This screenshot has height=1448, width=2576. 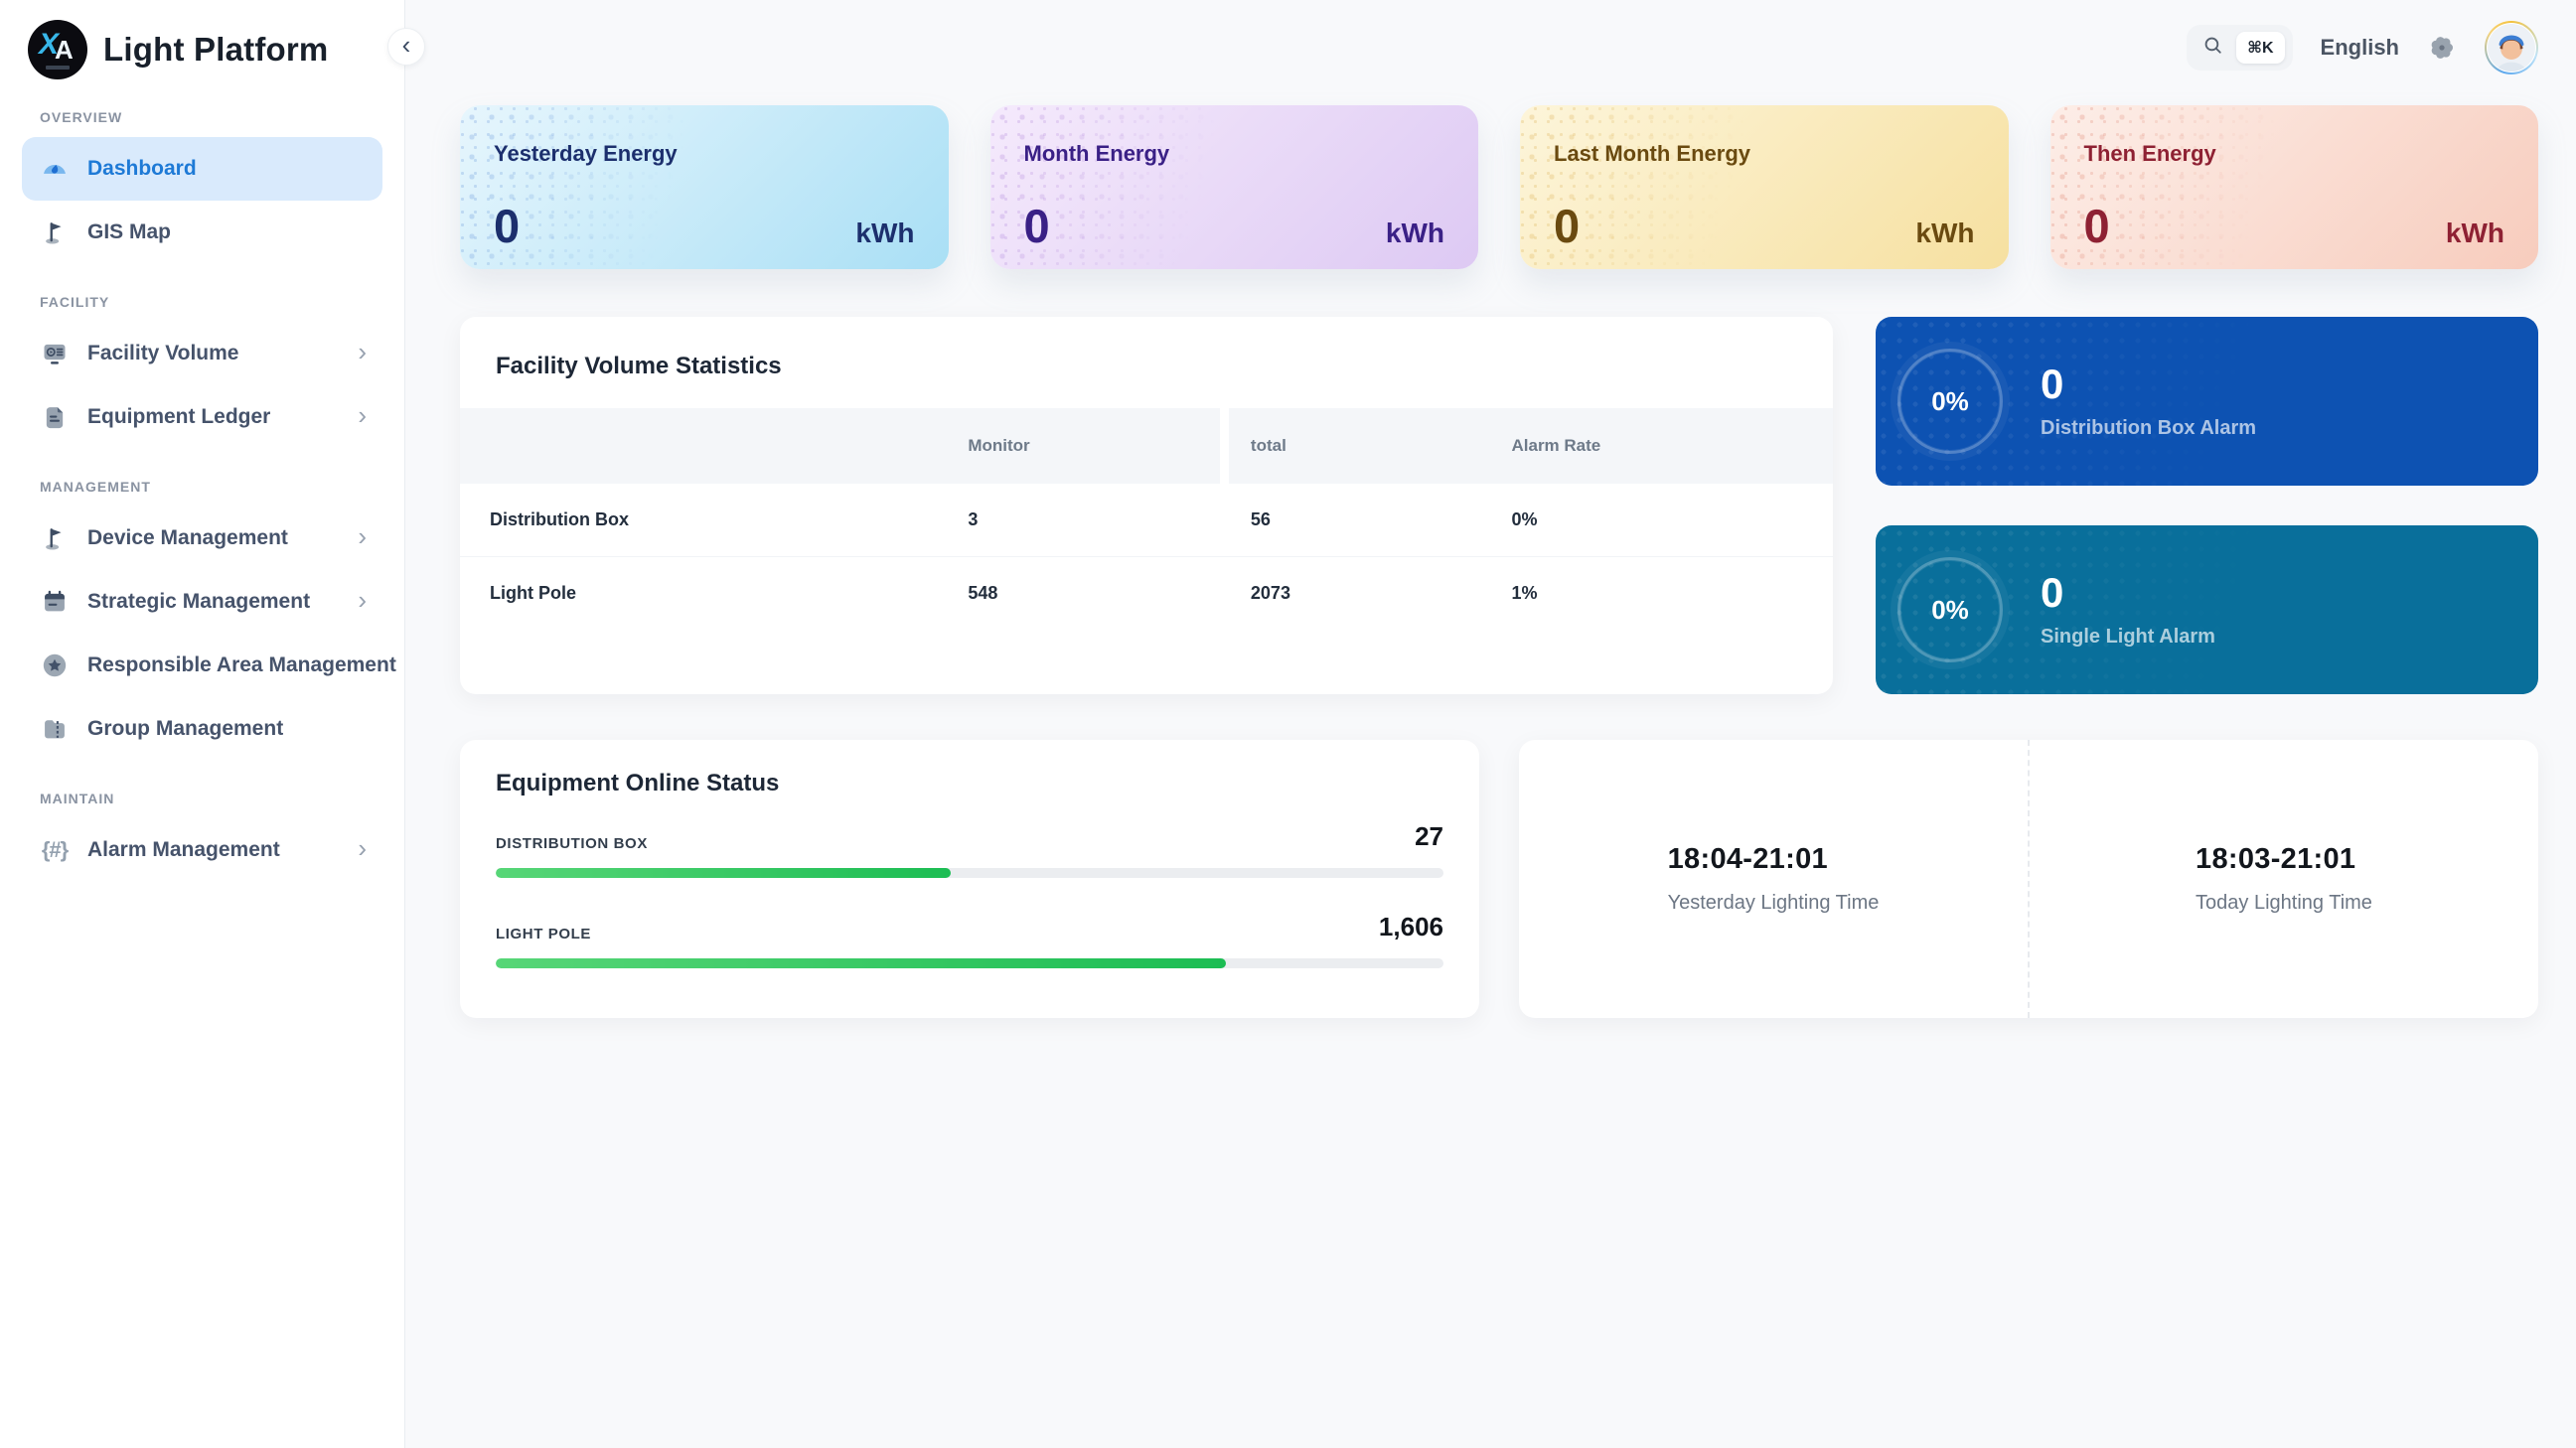 What do you see at coordinates (202, 232) in the screenshot?
I see `sidebar-item-gis-map: GIS Map` at bounding box center [202, 232].